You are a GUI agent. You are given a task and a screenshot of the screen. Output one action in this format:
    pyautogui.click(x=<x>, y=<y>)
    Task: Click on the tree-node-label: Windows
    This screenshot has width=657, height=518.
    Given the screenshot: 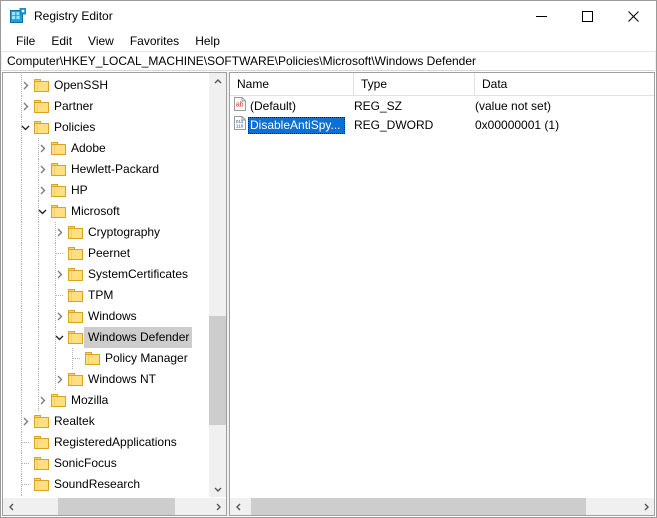 What is the action you would take?
    pyautogui.click(x=112, y=316)
    